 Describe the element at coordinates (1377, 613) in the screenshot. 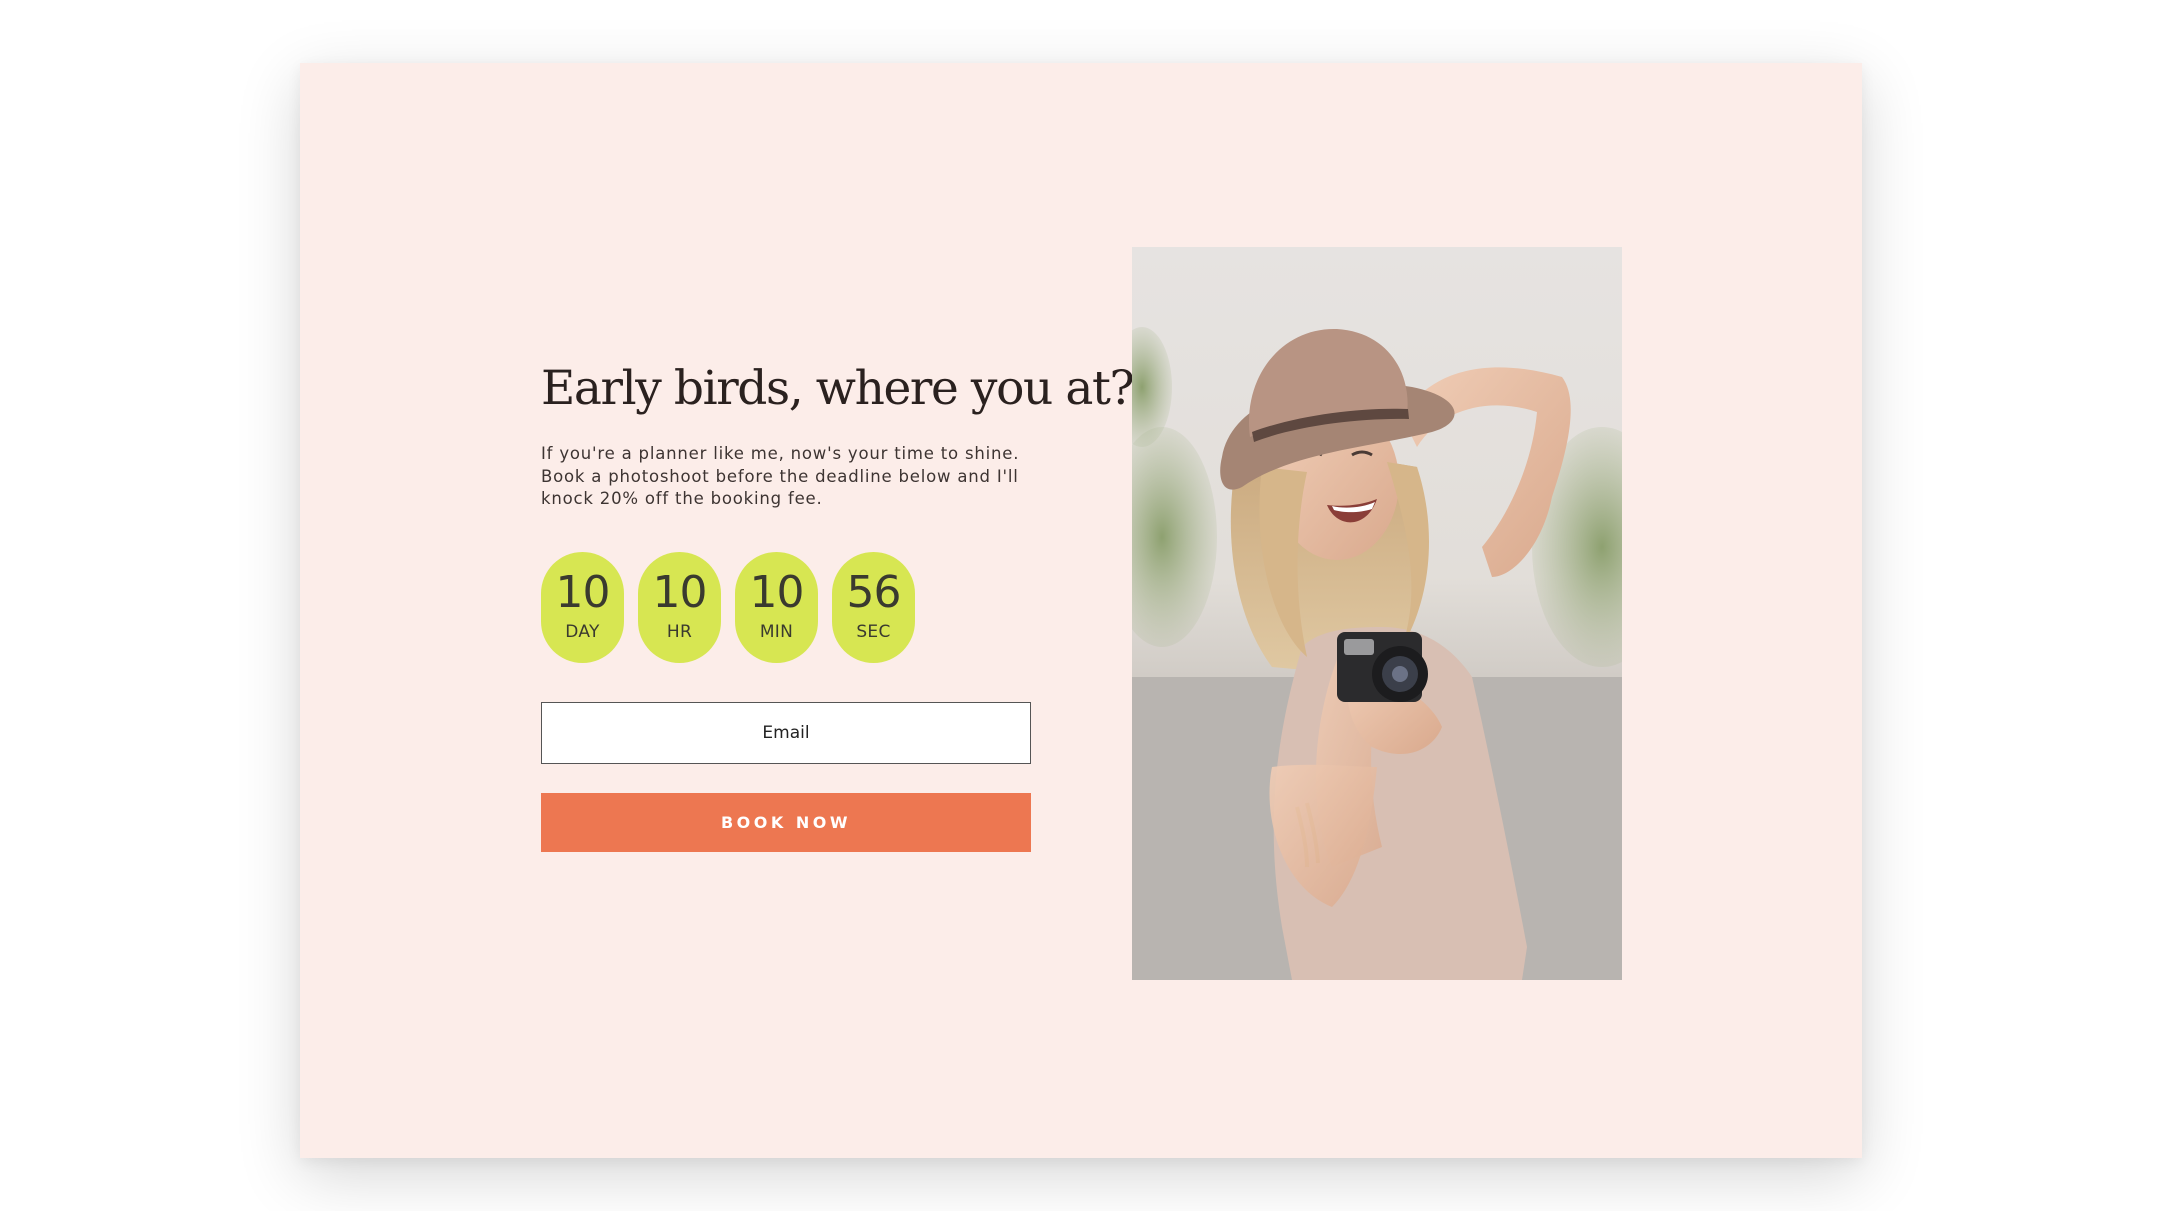

I see `photographer-photo` at that location.